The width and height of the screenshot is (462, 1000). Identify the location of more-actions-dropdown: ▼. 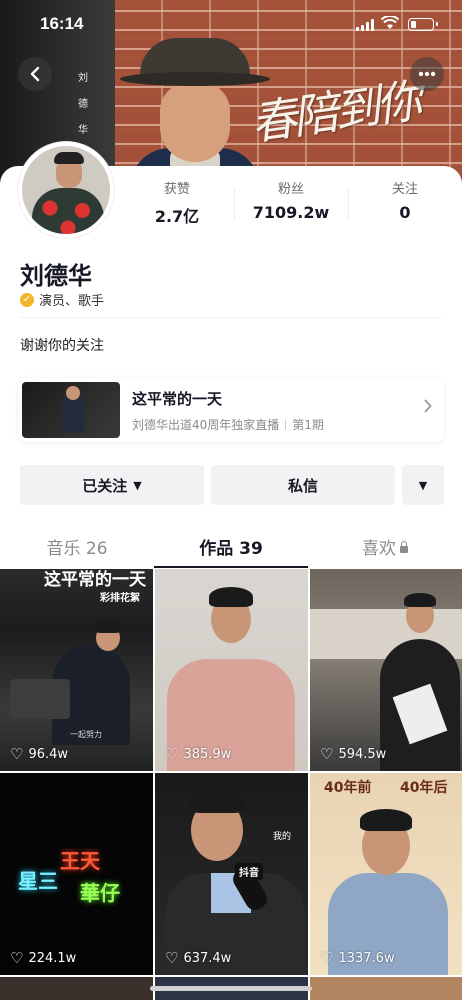
(423, 485).